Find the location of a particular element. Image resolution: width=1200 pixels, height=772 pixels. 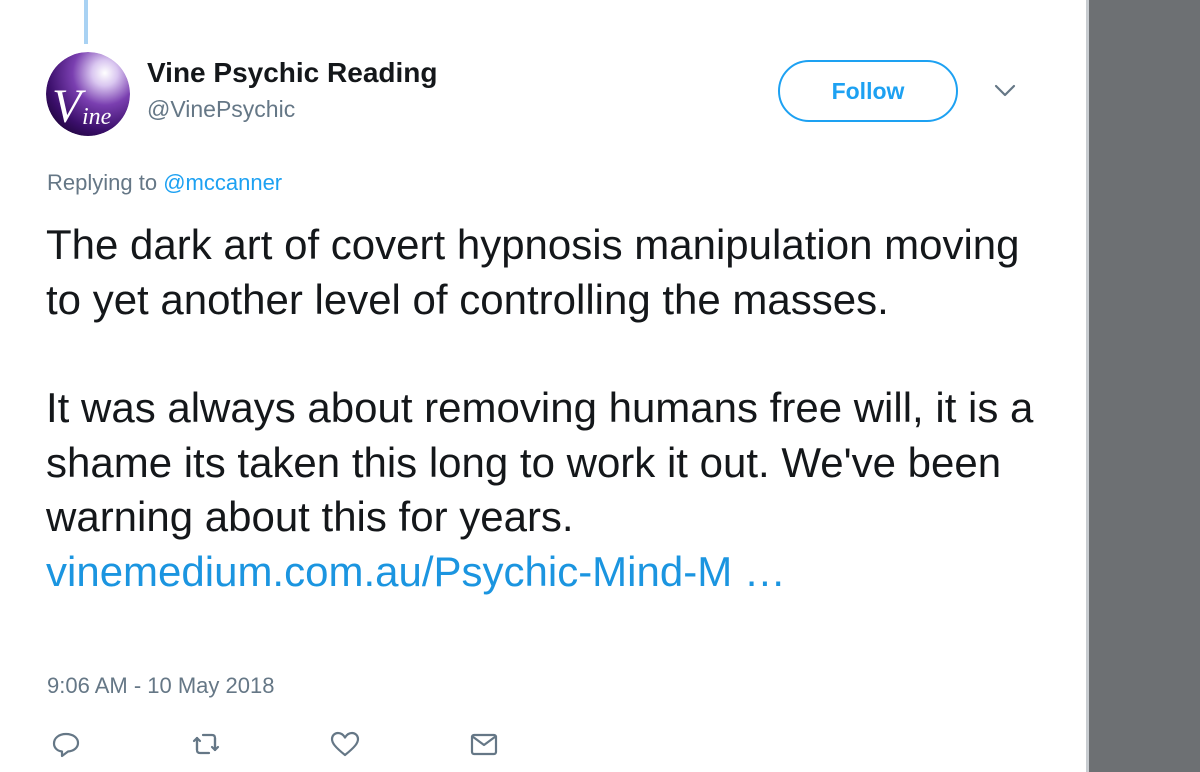

heart-icon is located at coordinates (345, 744).